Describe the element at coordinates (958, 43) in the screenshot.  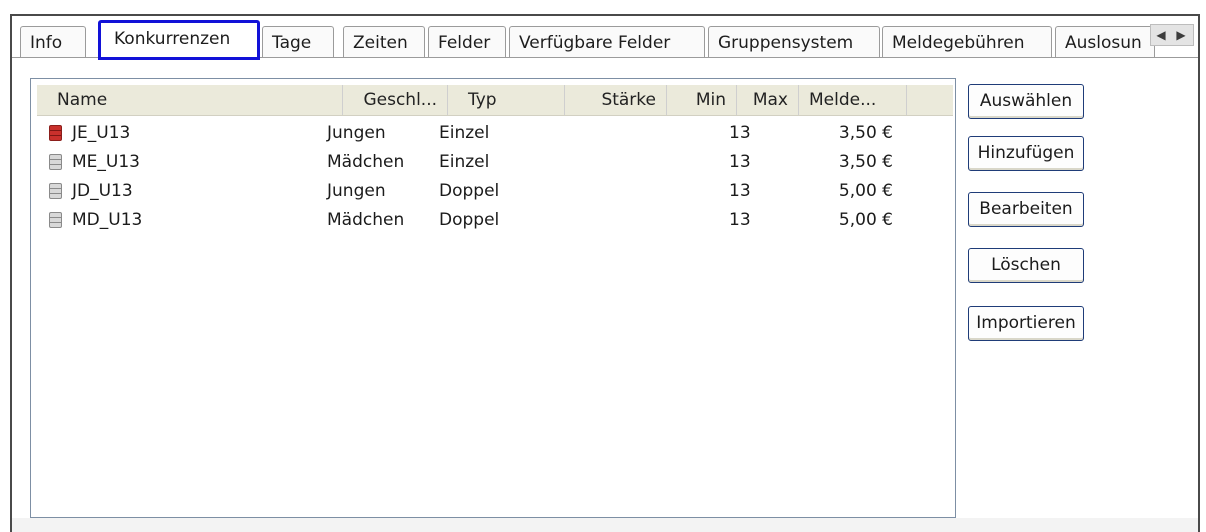
I see `tab-label: Meldegebühren` at that location.